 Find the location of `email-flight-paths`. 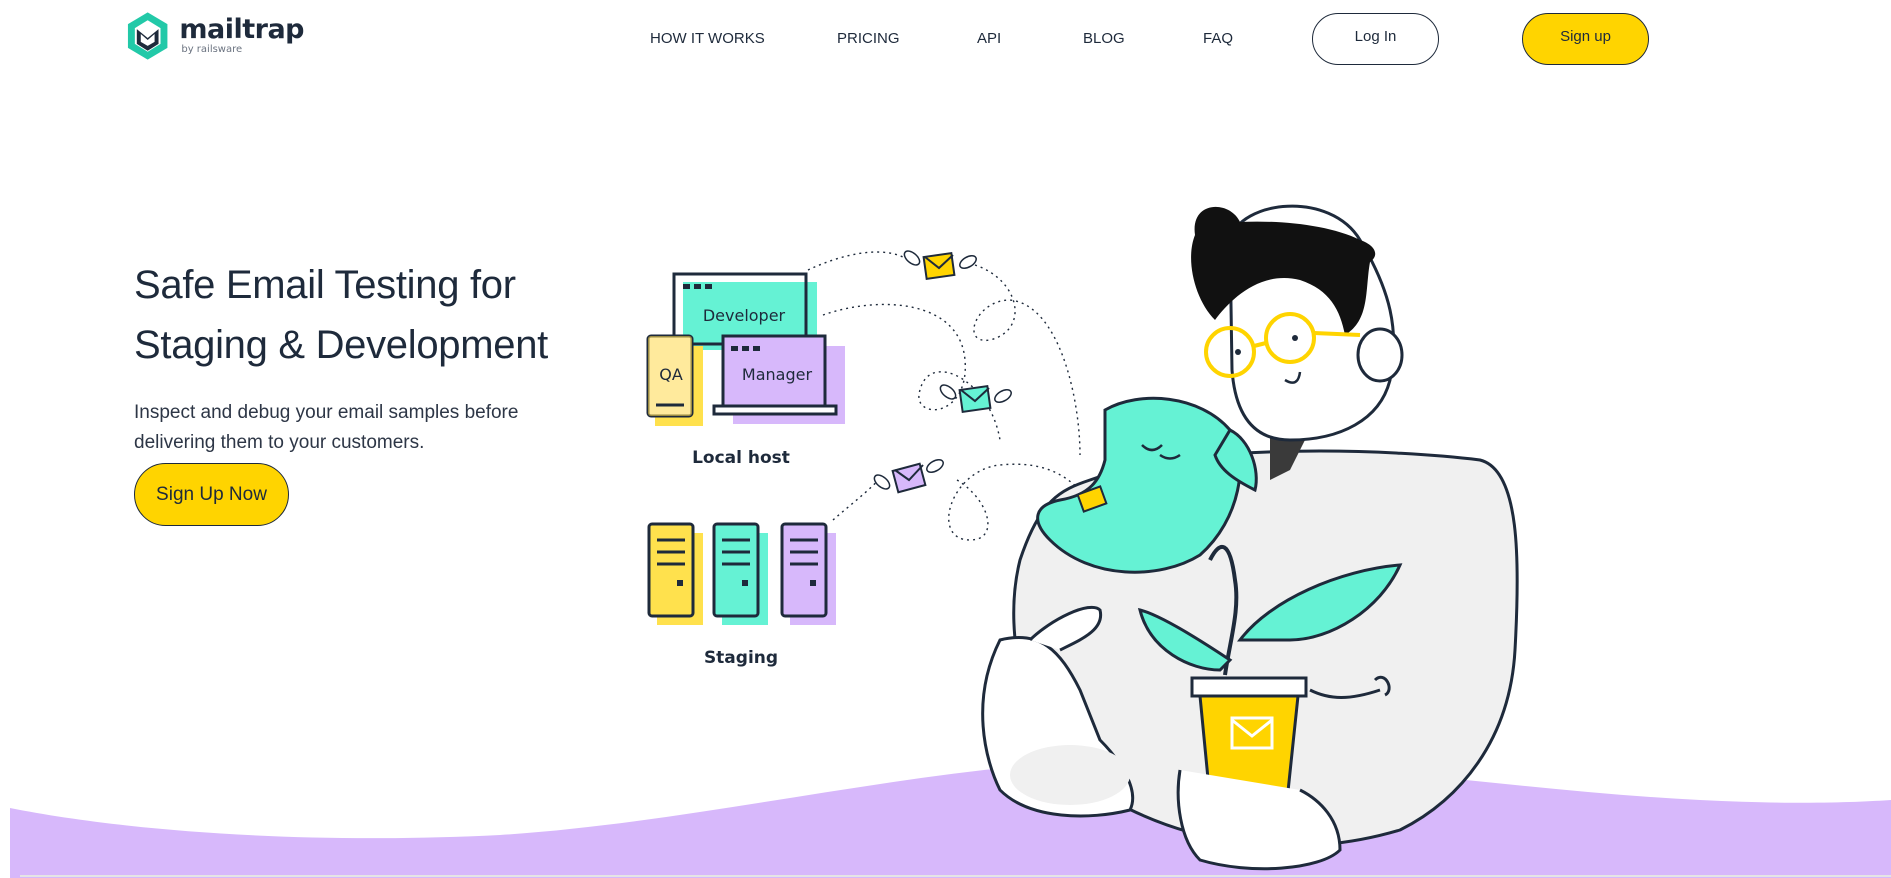

email-flight-paths is located at coordinates (946, 396).